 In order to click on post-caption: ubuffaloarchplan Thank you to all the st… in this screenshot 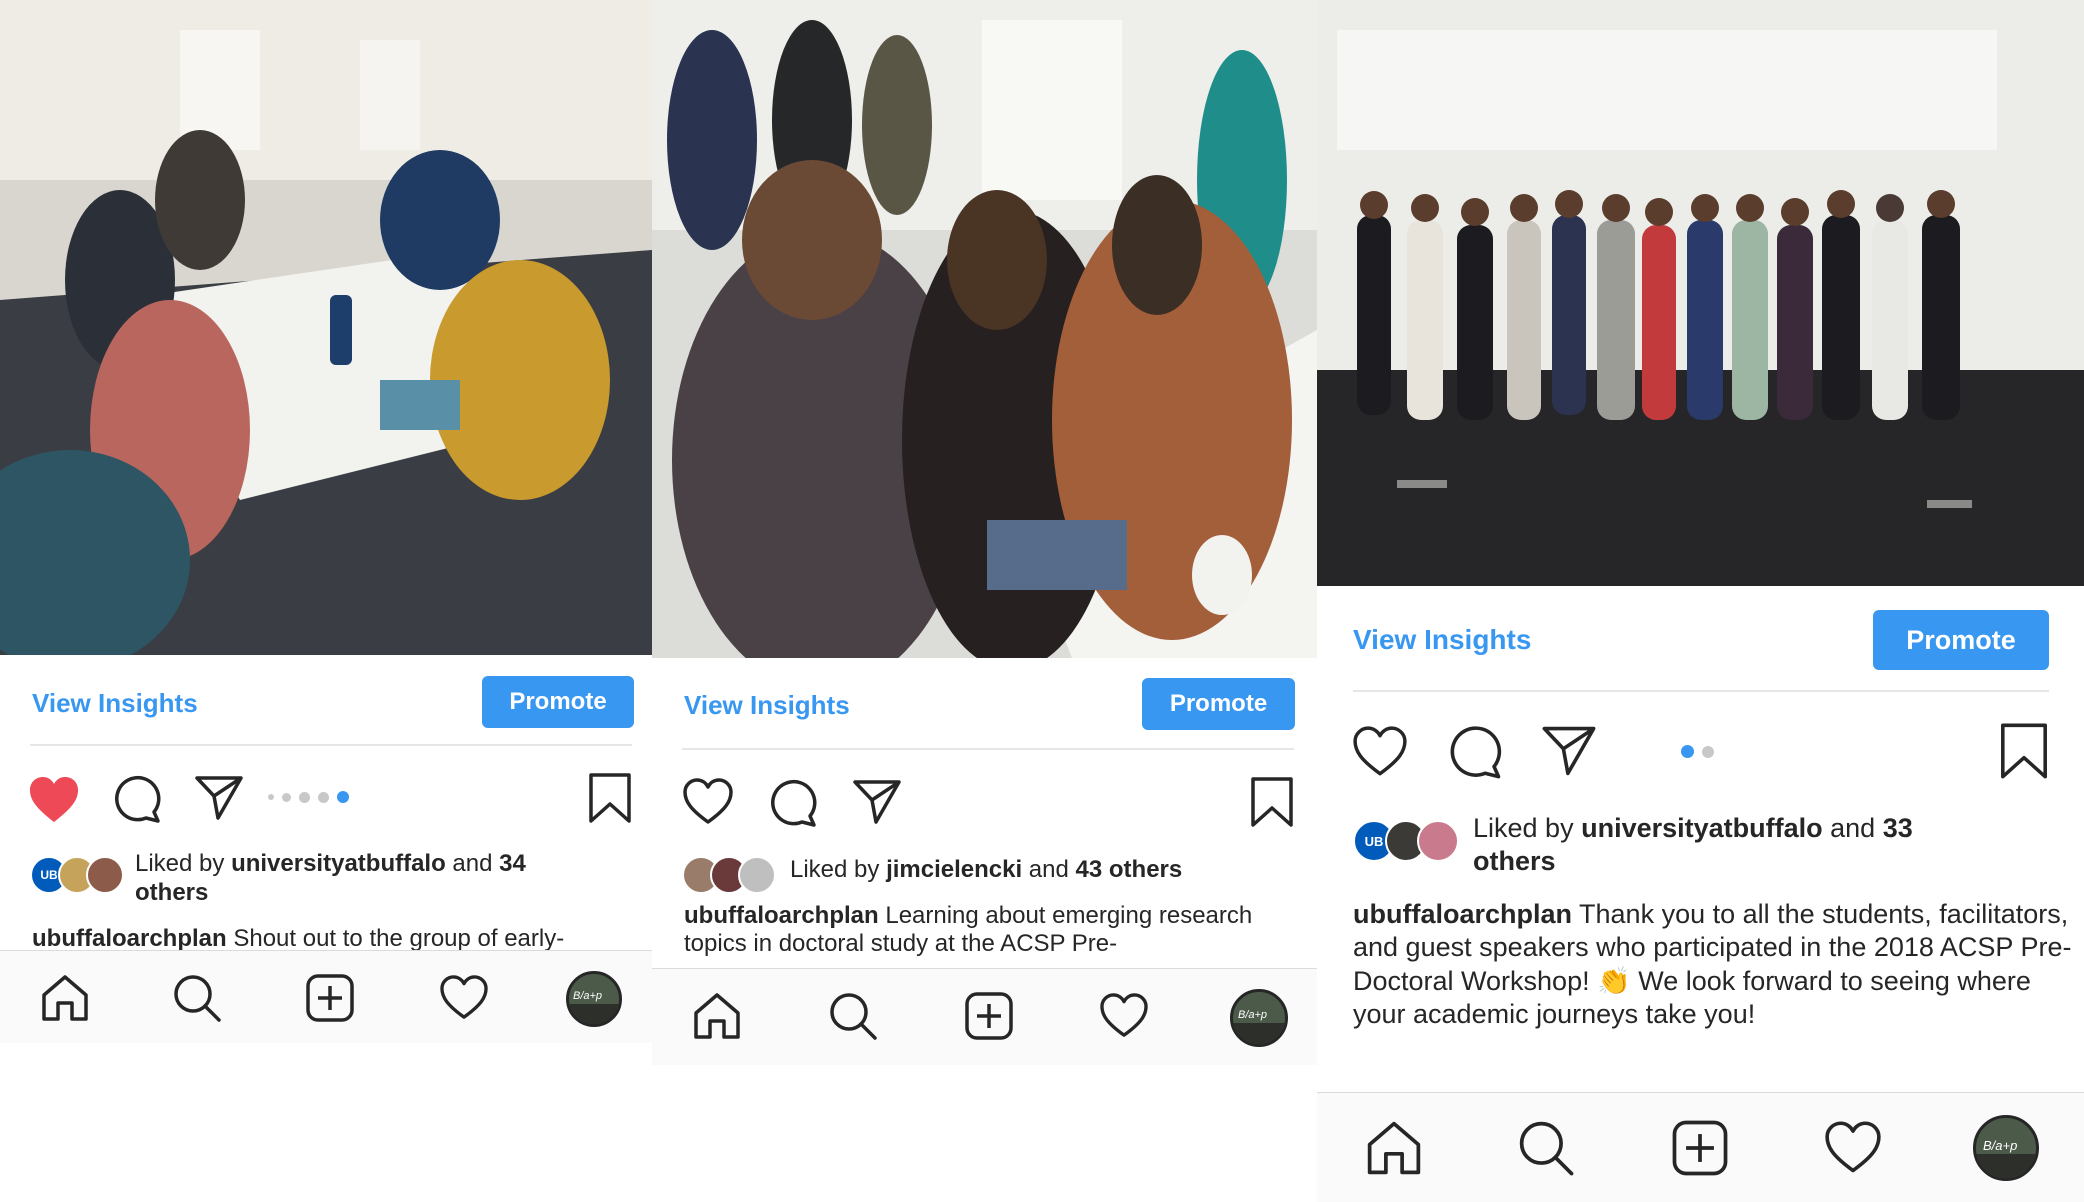, I will do `click(1713, 984)`.